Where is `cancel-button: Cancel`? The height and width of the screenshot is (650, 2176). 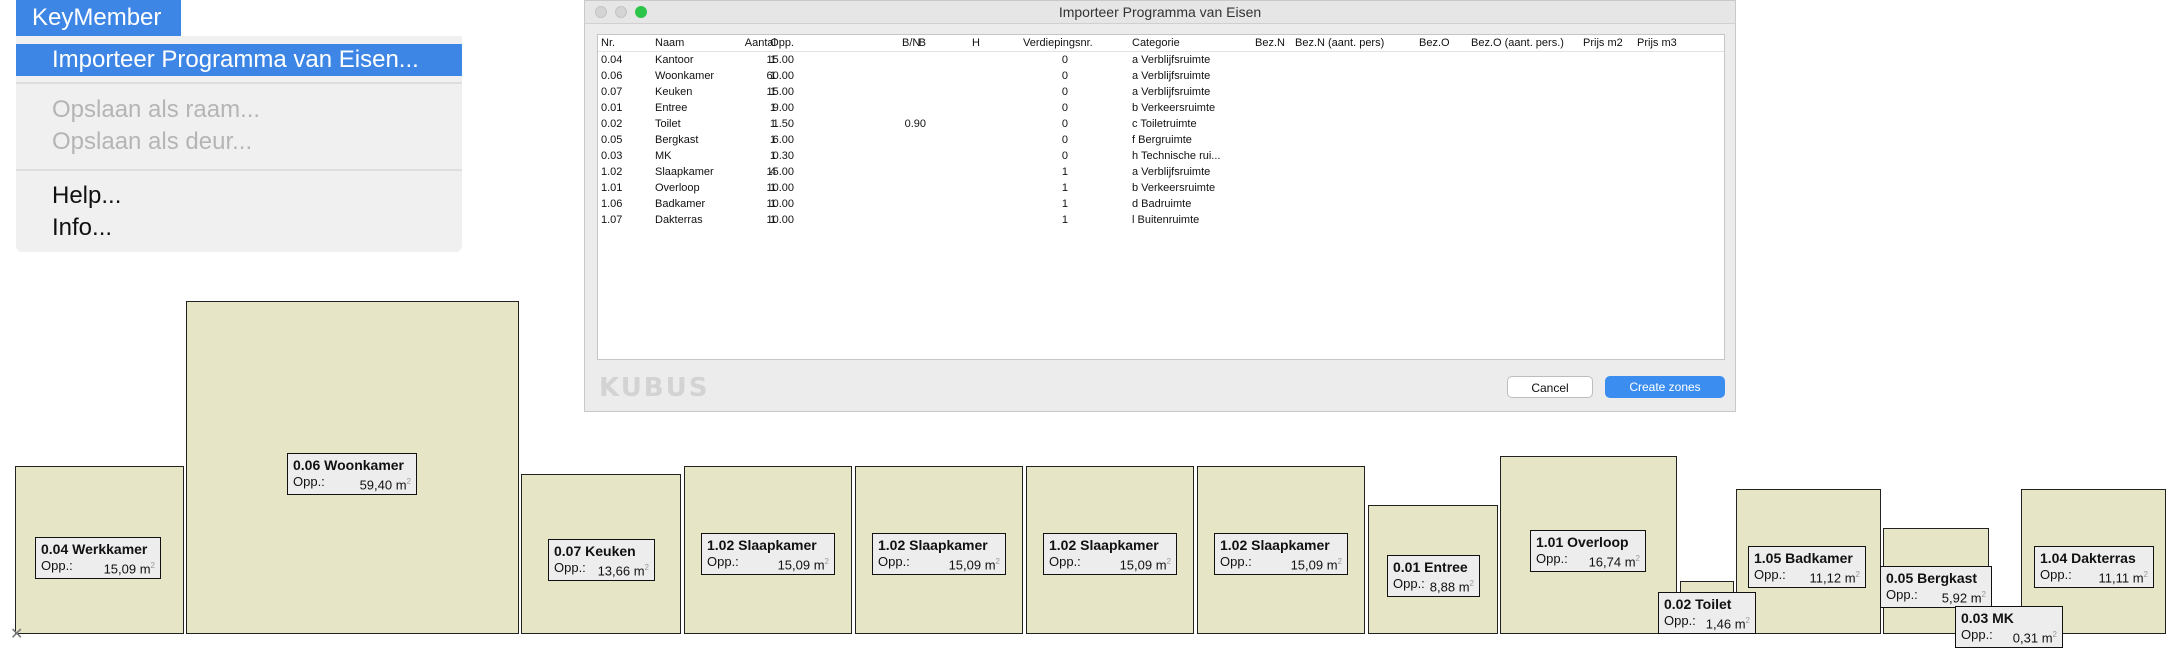
cancel-button: Cancel is located at coordinates (1550, 387).